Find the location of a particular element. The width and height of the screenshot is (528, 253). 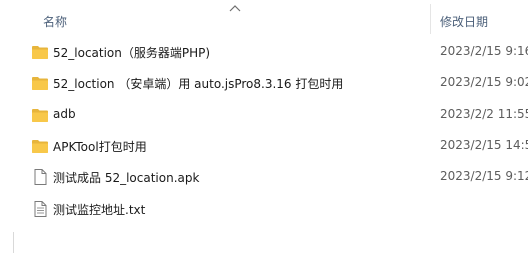

column-header-bar: 名称 修改日期 is located at coordinates (264, 18).